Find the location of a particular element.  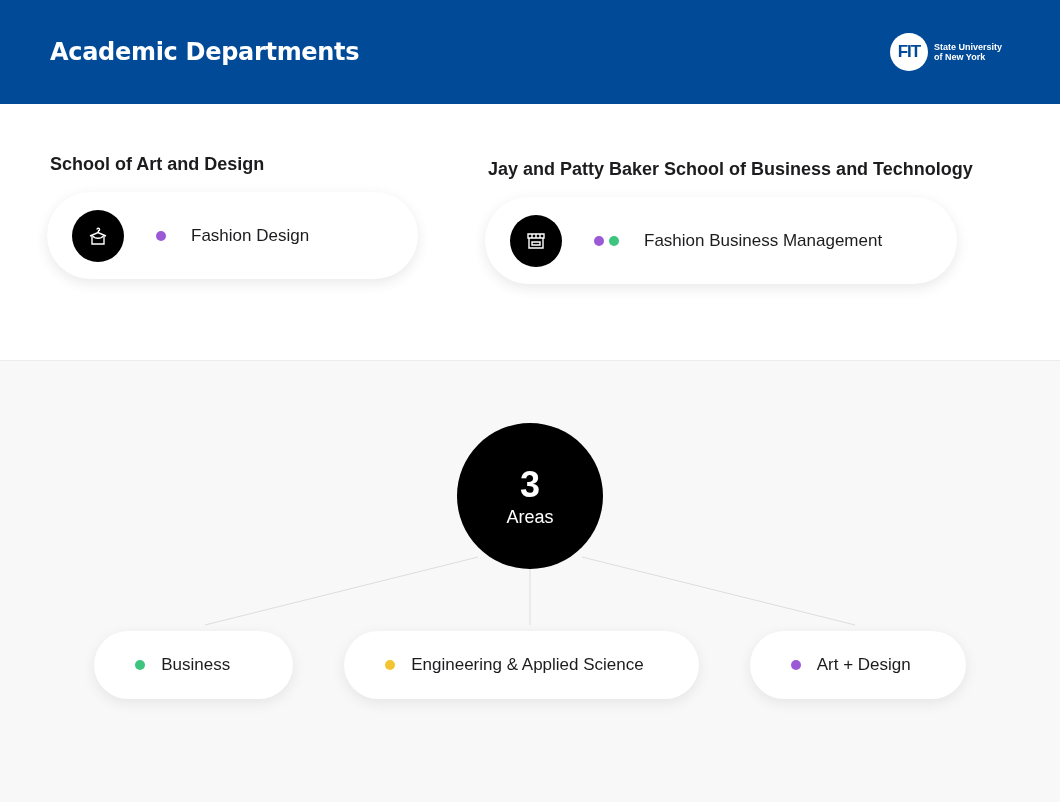

area-count: 3 is located at coordinates (530, 484).